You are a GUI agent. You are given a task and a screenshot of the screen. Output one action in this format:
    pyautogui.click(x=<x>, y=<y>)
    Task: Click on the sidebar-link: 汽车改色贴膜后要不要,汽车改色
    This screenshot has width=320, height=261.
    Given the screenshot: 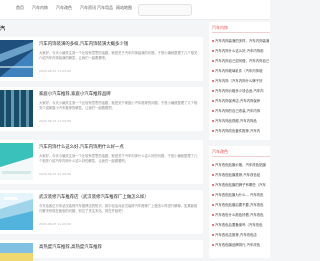 What is the action you would take?
    pyautogui.click(x=241, y=204)
    